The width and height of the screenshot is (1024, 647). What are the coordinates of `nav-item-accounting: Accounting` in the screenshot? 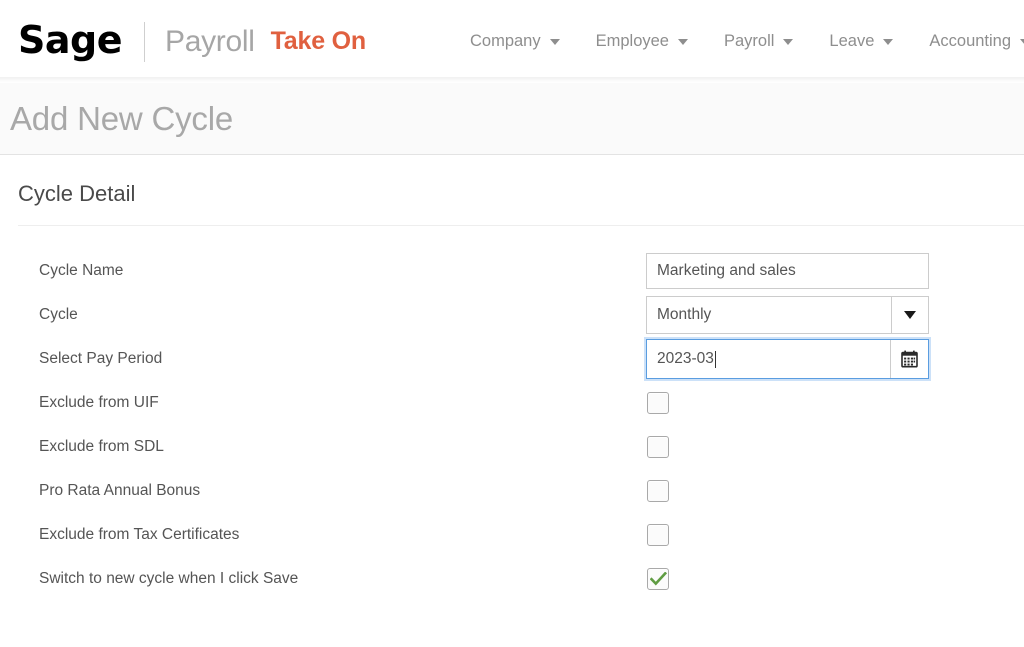 It's located at (967, 41).